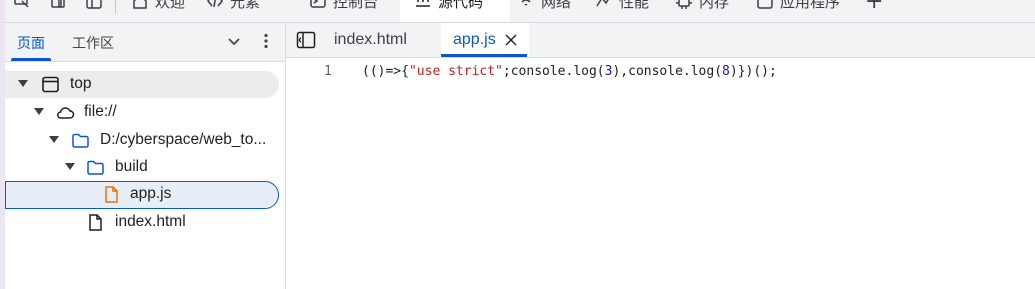 The width and height of the screenshot is (1035, 289). I want to click on sources-icon, so click(423, 3).